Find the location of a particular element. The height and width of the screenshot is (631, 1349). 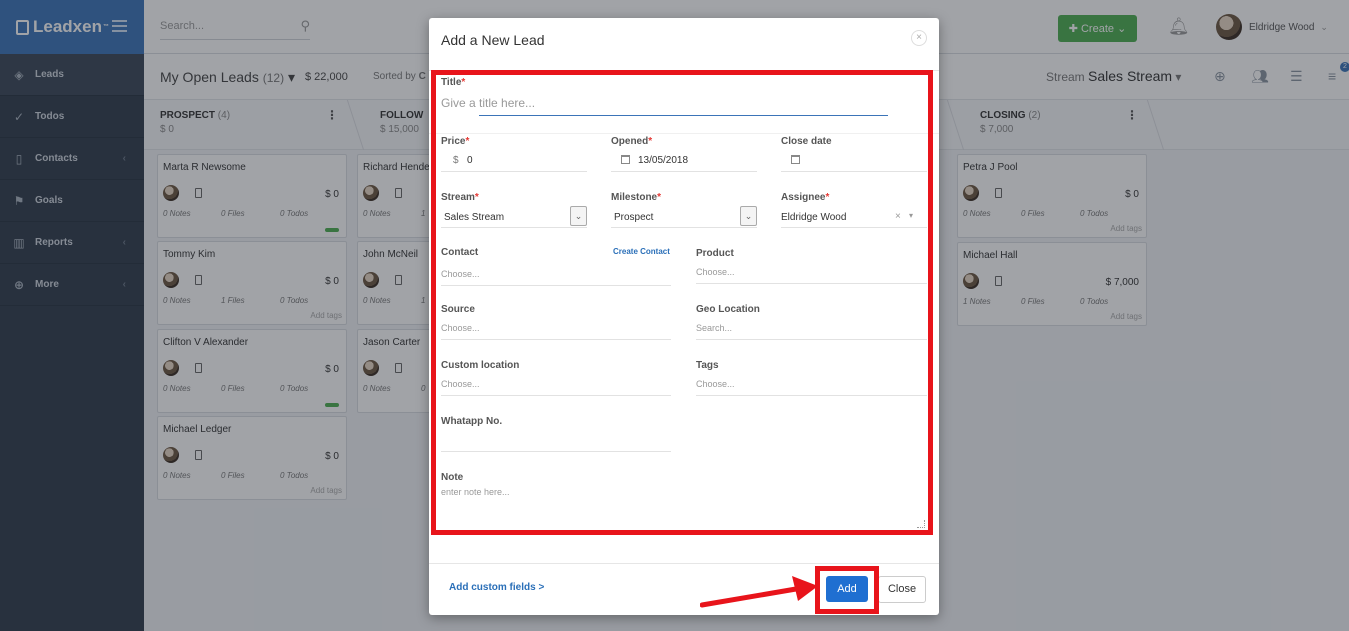

close-button: Close is located at coordinates (902, 589).